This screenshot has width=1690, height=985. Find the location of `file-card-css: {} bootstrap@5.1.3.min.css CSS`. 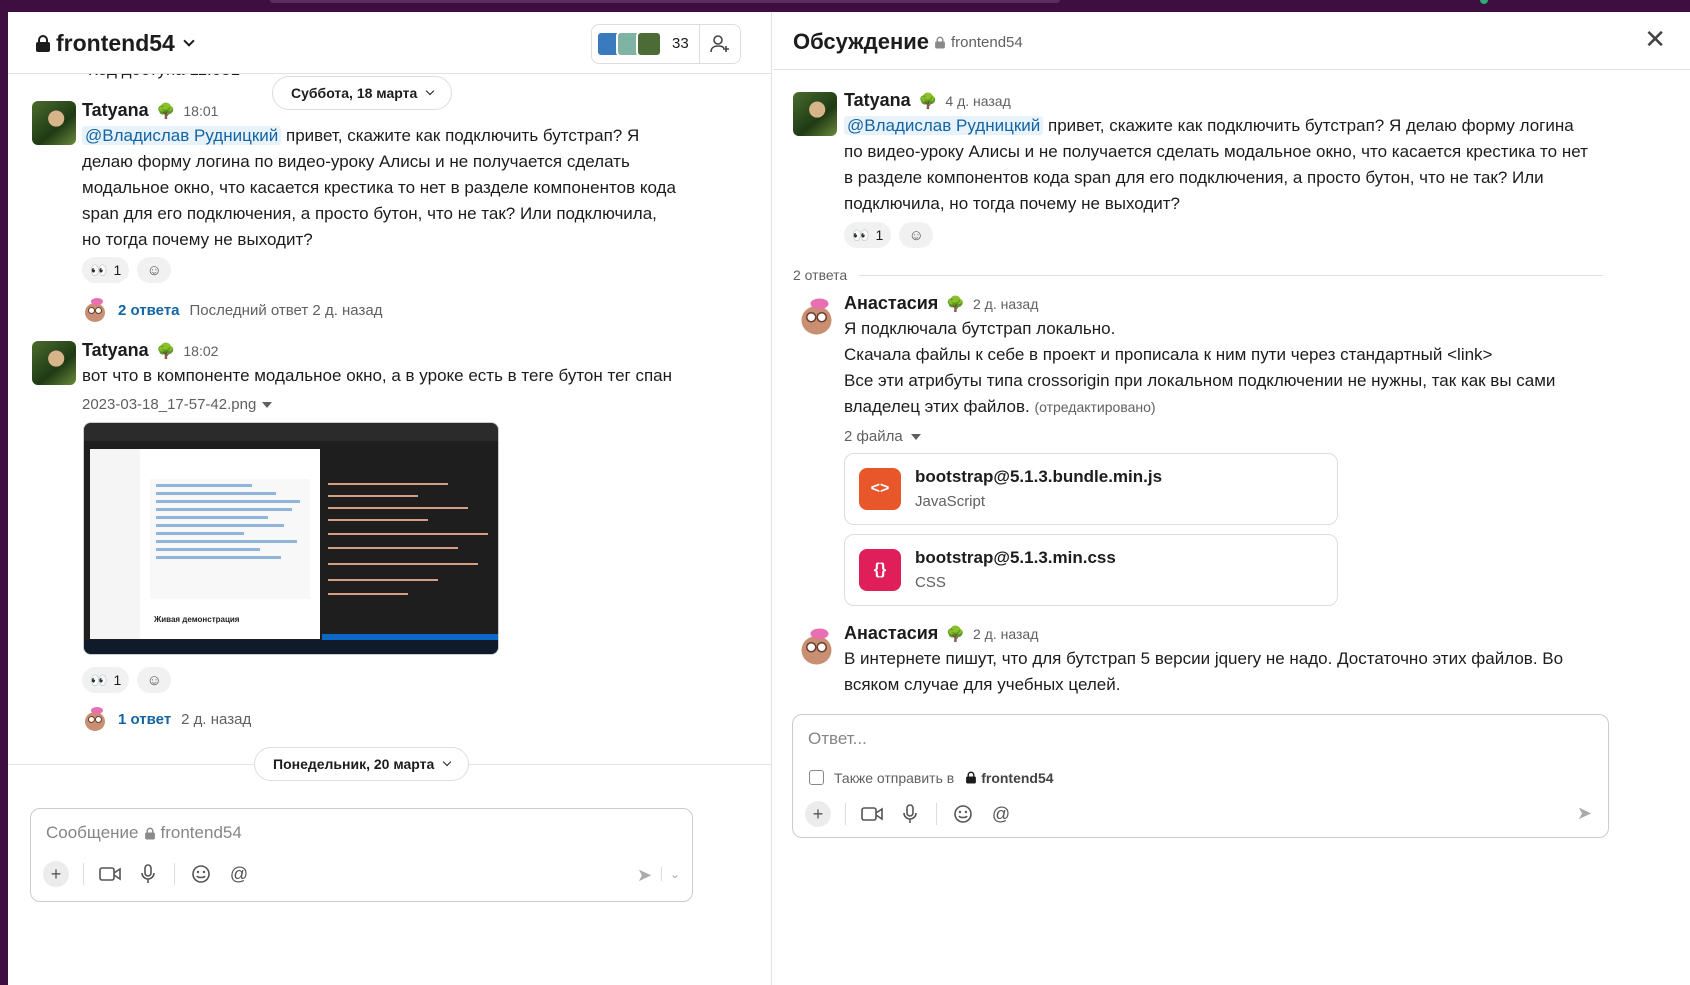

file-card-css: {} bootstrap@5.1.3.min.css CSS is located at coordinates (1091, 570).